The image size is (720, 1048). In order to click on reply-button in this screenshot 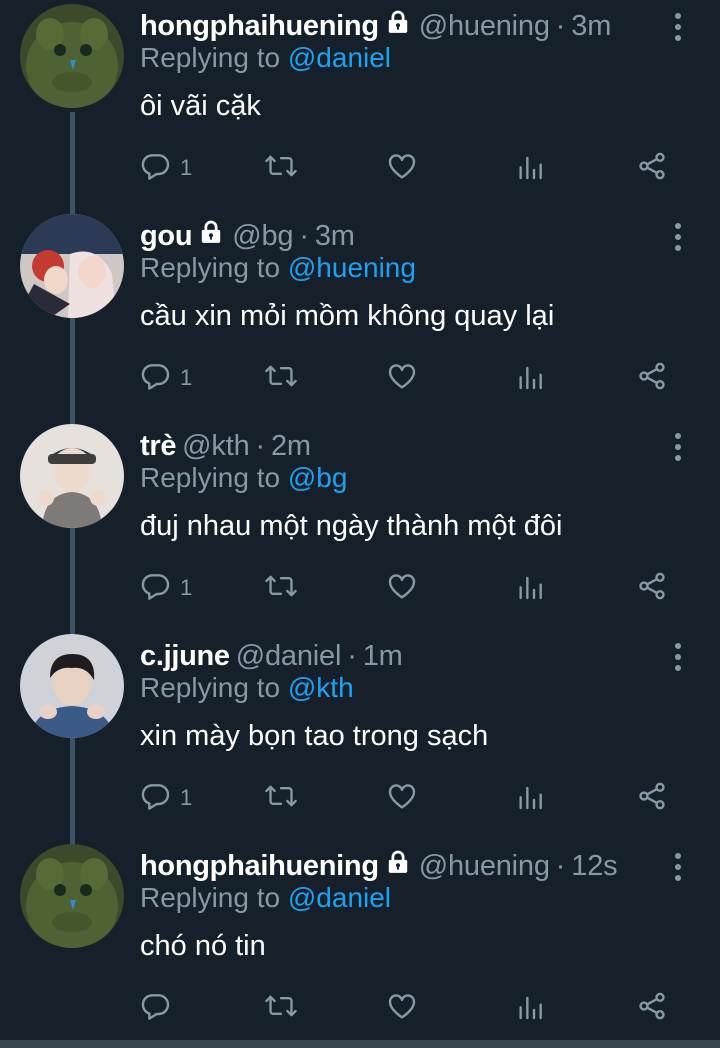, I will do `click(160, 1008)`.